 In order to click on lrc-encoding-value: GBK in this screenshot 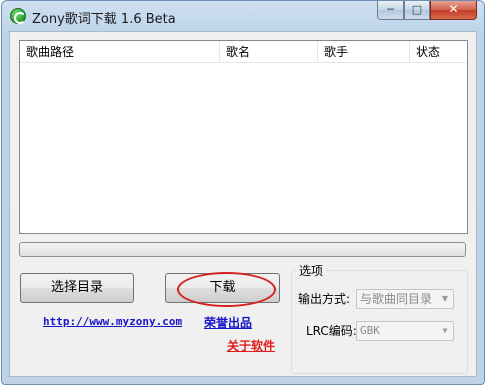, I will do `click(370, 330)`.